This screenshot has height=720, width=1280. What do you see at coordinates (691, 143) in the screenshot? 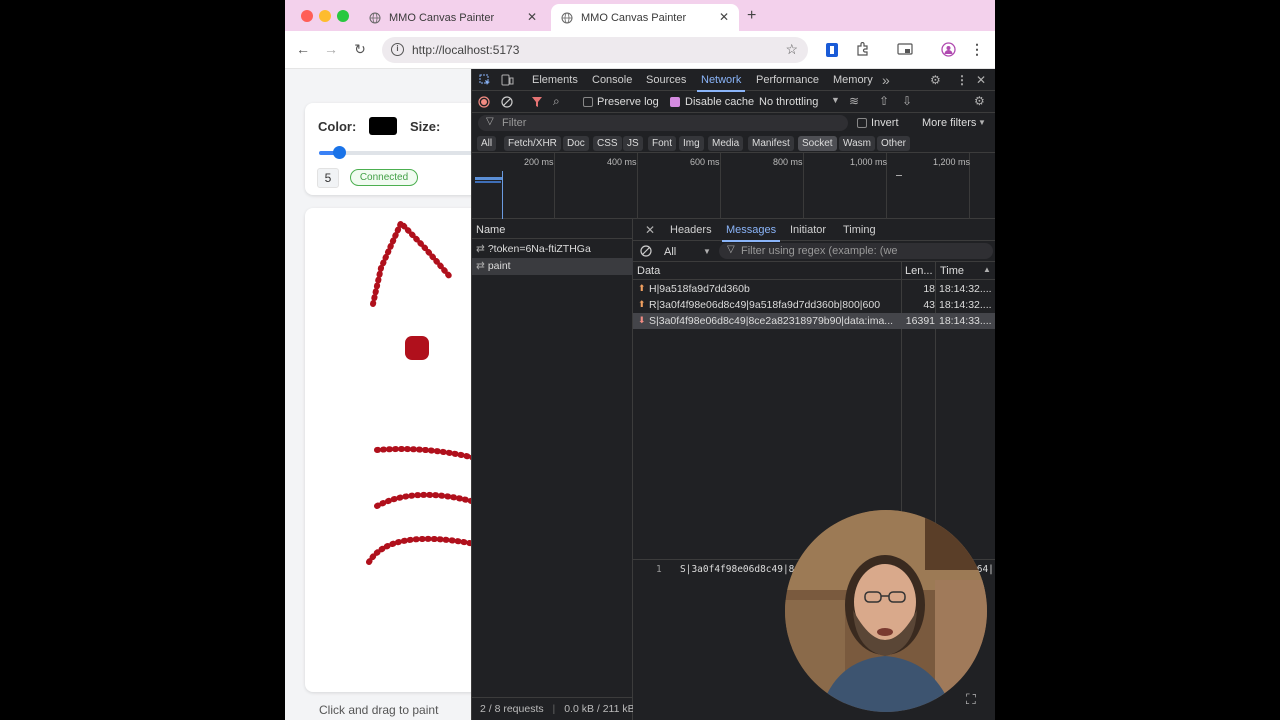
I see `type-img: Img` at bounding box center [691, 143].